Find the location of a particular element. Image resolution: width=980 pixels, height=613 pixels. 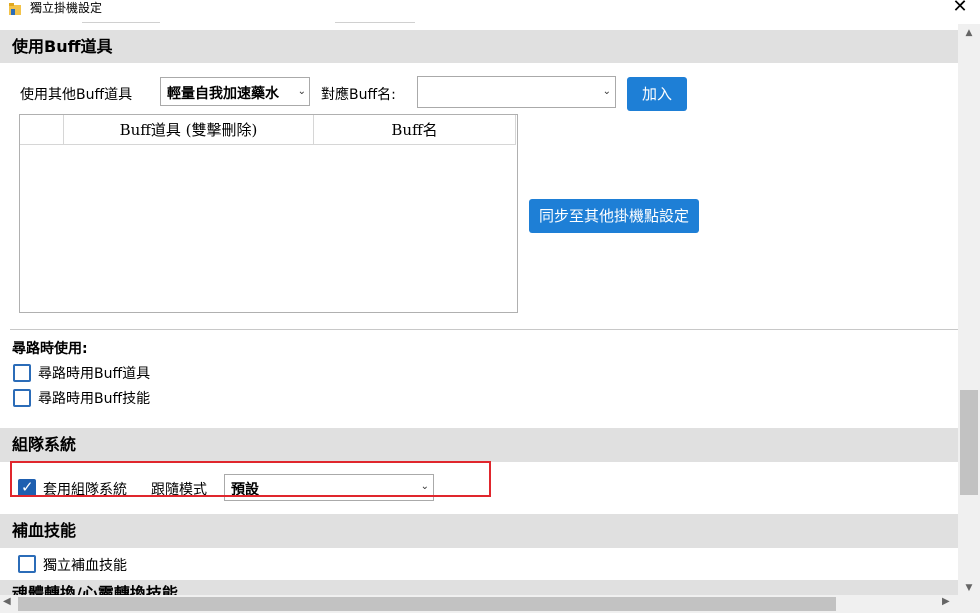

column-header-buff-item: Buff道具 (雙擊刪除) is located at coordinates (189, 130).